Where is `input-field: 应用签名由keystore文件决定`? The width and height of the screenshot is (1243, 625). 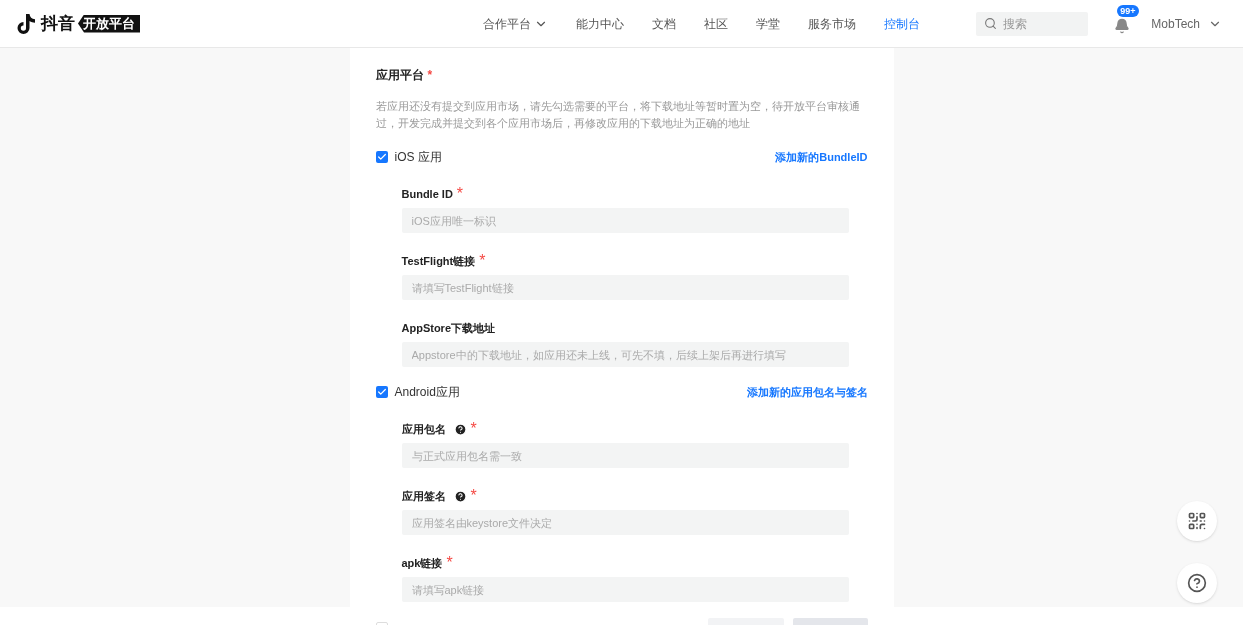 input-field: 应用签名由keystore文件决定 is located at coordinates (625, 522).